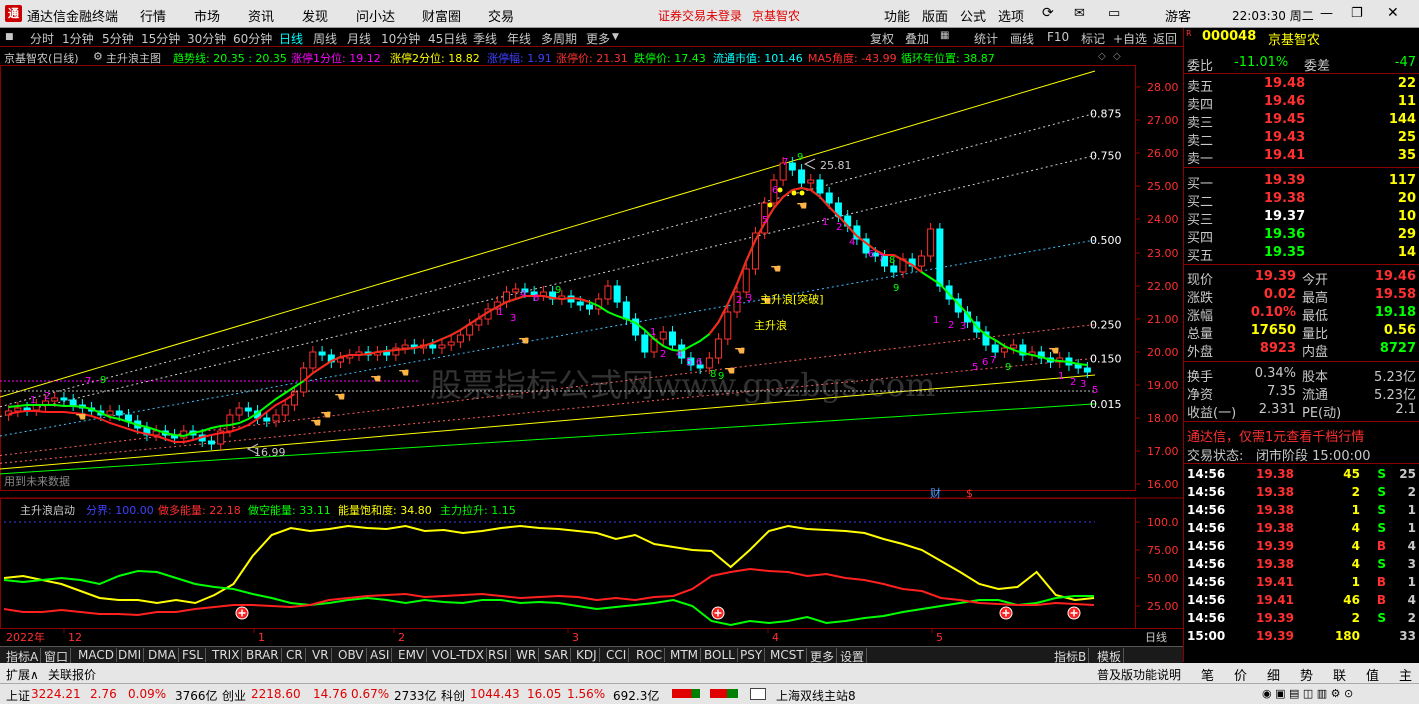 Image resolution: width=1419 pixels, height=704 pixels. Describe the element at coordinates (969, 493) in the screenshot. I see `dividend-marker: $` at that location.